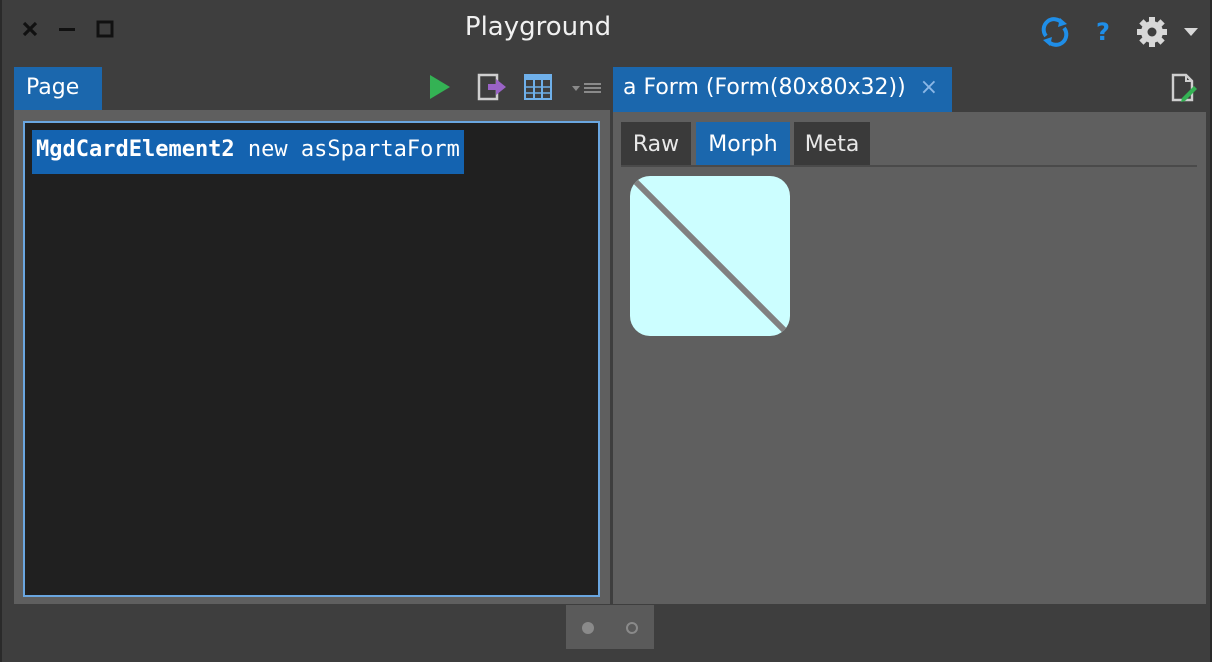  What do you see at coordinates (710, 256) in the screenshot?
I see `form-preview` at bounding box center [710, 256].